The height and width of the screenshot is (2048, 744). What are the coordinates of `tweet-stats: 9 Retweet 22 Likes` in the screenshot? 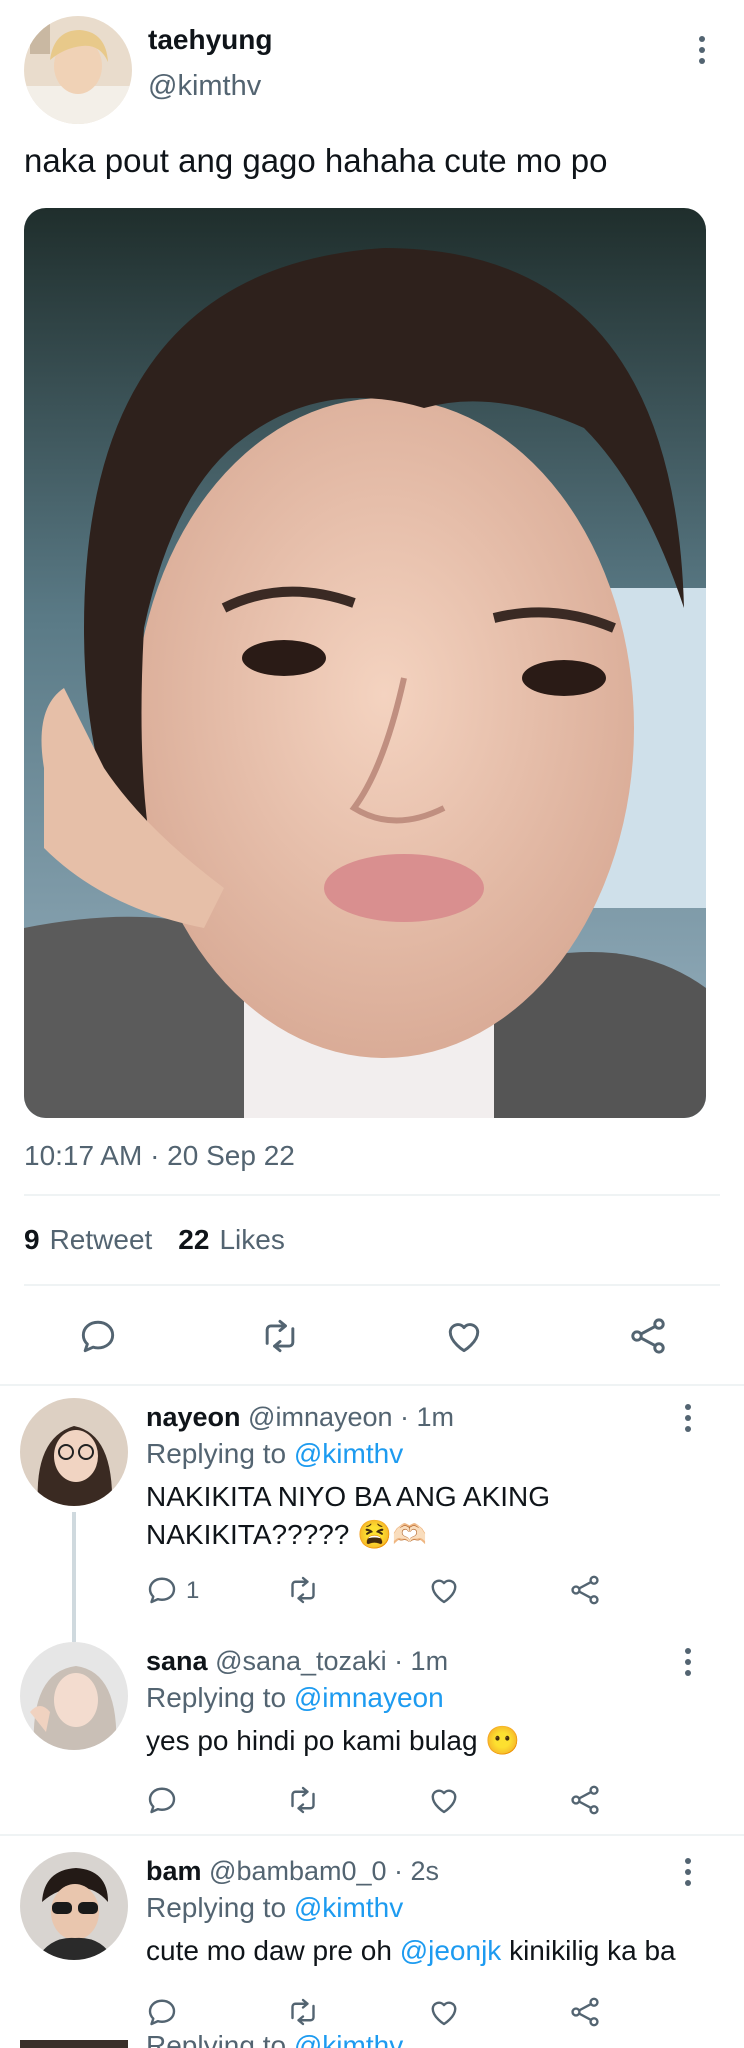 It's located at (154, 1240).